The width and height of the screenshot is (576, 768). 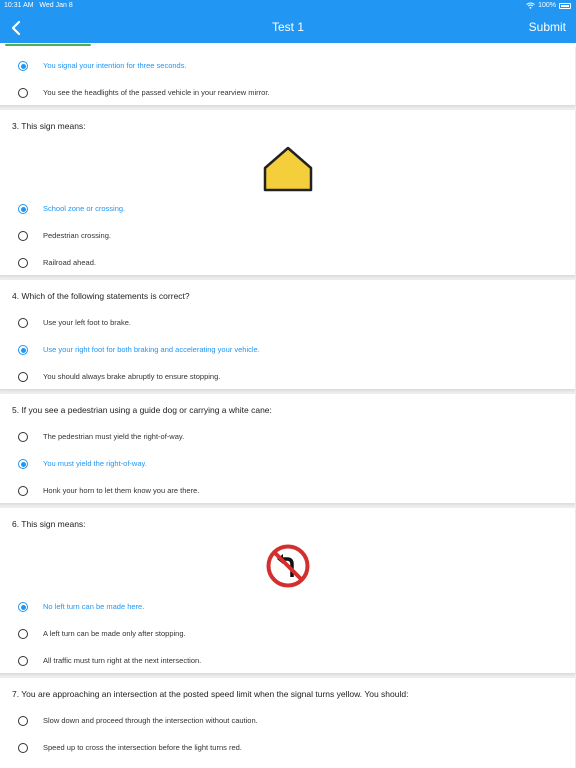 What do you see at coordinates (547, 5) in the screenshot?
I see `battery-percent: 100%` at bounding box center [547, 5].